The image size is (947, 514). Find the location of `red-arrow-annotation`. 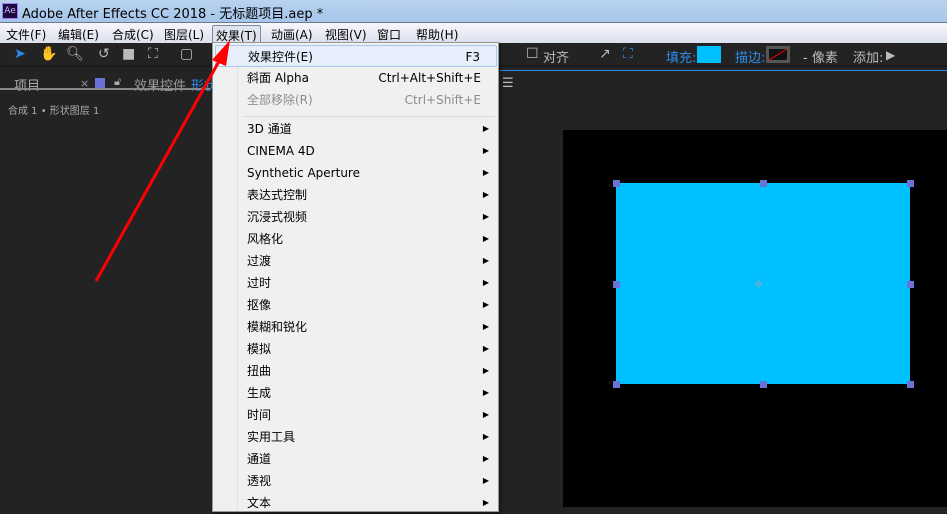

red-arrow-annotation is located at coordinates (162, 161).